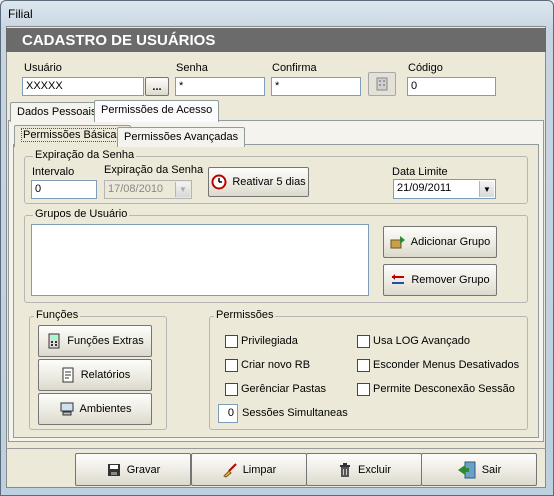 This screenshot has width=554, height=496. What do you see at coordinates (228, 413) in the screenshot?
I see `sessoes-field: 0` at bounding box center [228, 413].